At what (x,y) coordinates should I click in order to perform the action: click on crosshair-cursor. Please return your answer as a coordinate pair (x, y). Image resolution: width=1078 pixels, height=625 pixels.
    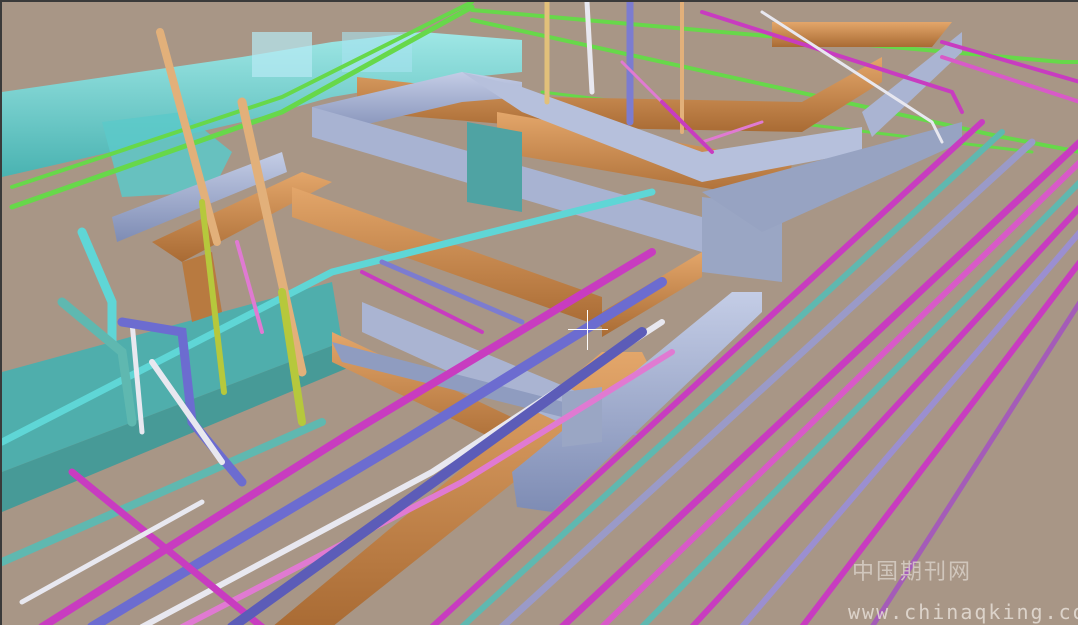
    Looking at the image, I should click on (588, 330).